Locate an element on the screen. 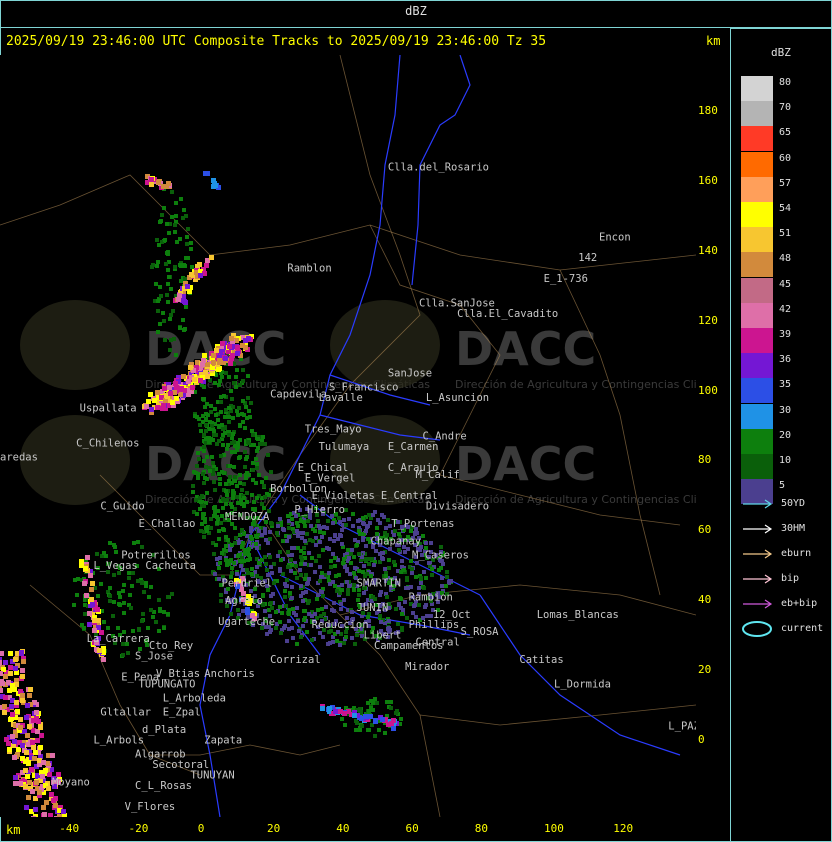 This screenshot has width=832, height=842. window-title: dBZ is located at coordinates (416, 11).